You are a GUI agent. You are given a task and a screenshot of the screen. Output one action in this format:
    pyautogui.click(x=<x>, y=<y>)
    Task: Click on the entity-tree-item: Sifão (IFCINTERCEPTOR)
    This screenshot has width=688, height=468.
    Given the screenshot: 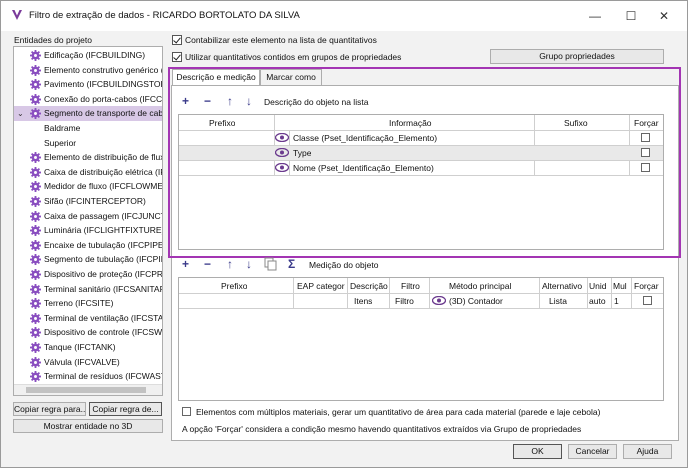 What is the action you would take?
    pyautogui.click(x=88, y=201)
    